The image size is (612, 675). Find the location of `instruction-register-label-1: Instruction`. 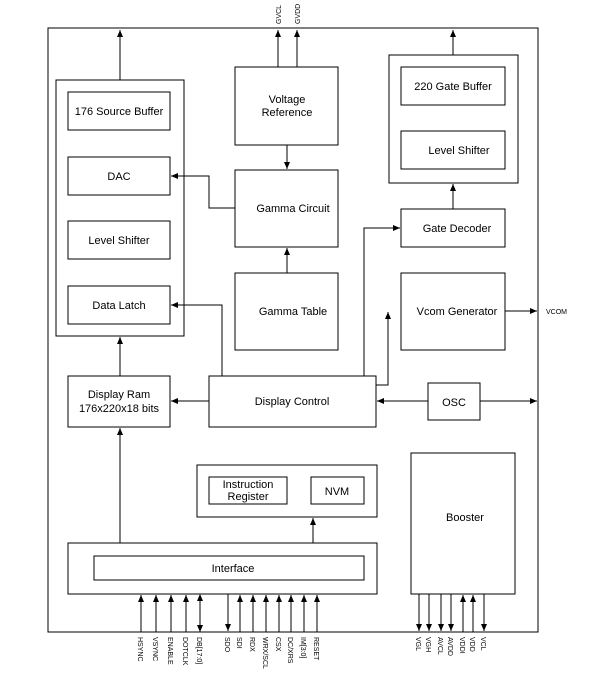

instruction-register-label-1: Instruction is located at coordinates (248, 485).